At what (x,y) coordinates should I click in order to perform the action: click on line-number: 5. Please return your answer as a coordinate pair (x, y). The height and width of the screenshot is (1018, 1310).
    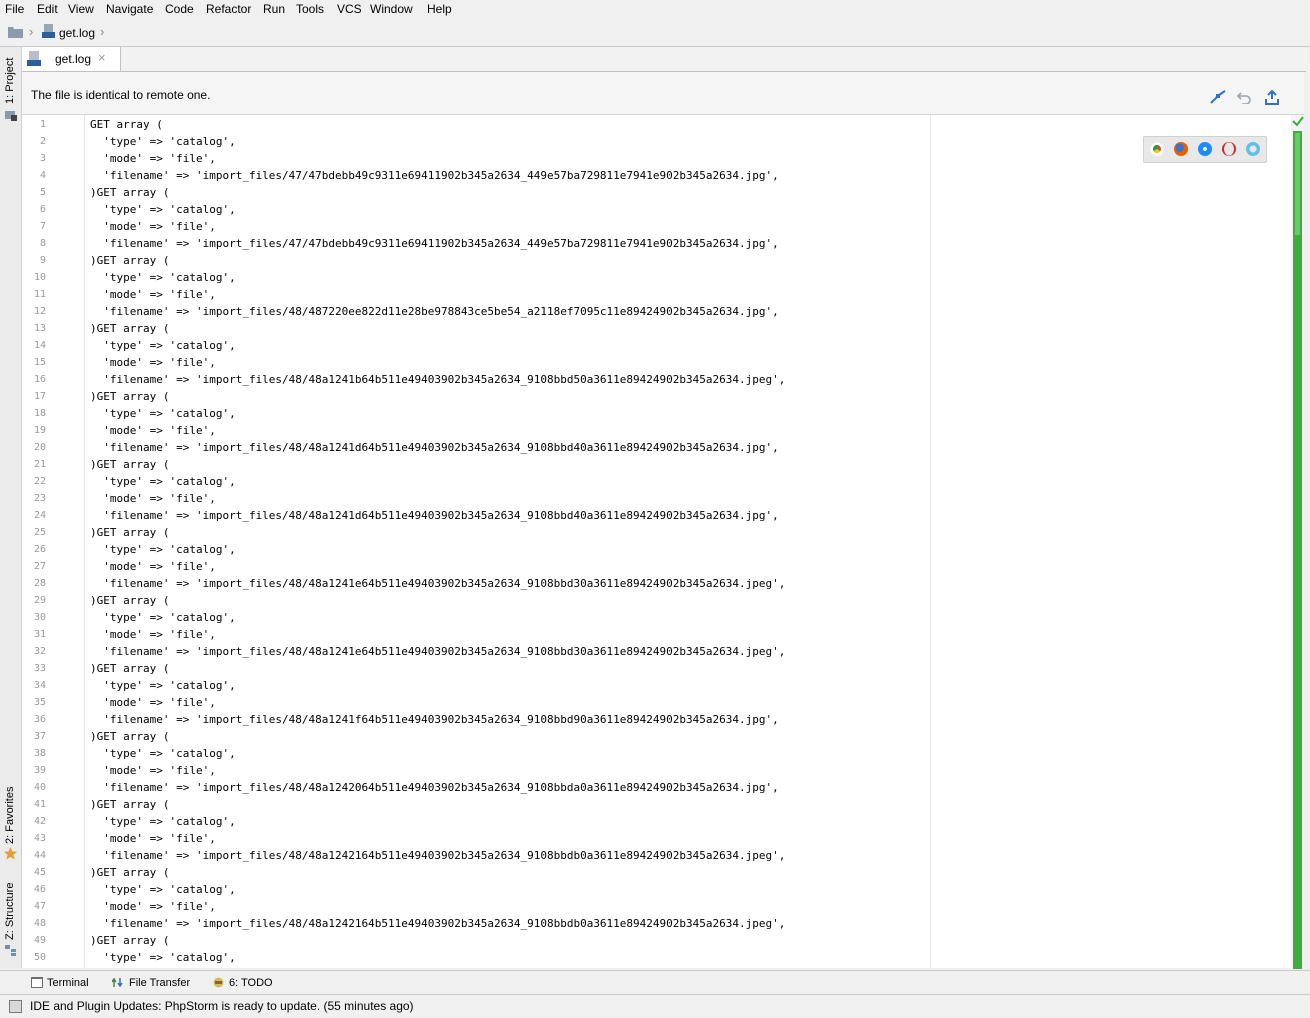
    Looking at the image, I should click on (42, 192).